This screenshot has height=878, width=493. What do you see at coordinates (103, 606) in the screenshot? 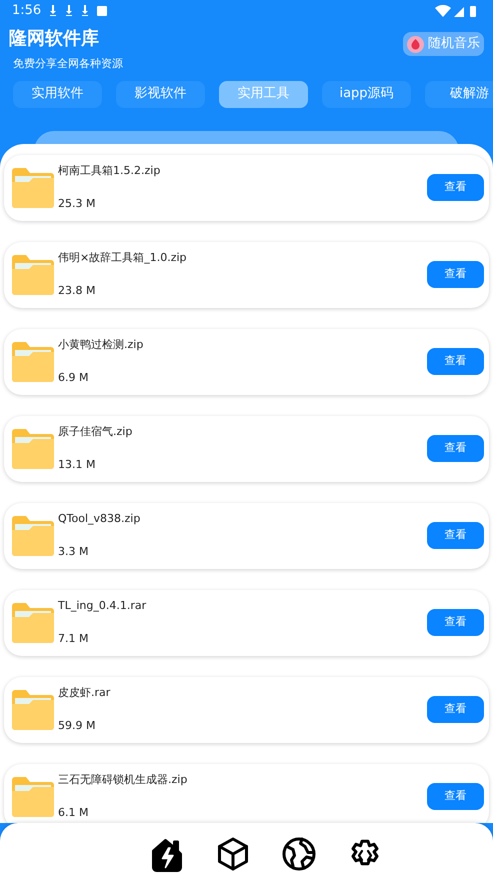
I see `file-name: TL_ing_0.4.1.rar` at bounding box center [103, 606].